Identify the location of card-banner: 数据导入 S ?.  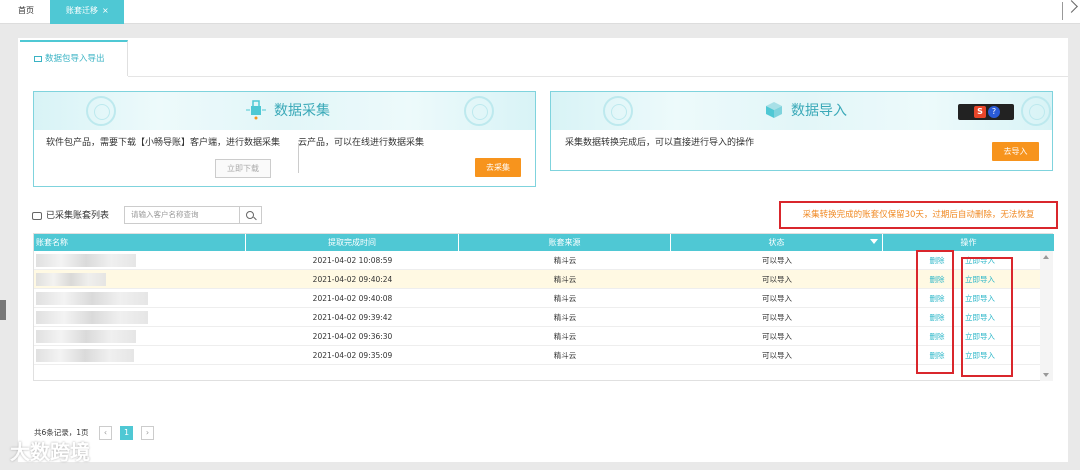
(801, 111).